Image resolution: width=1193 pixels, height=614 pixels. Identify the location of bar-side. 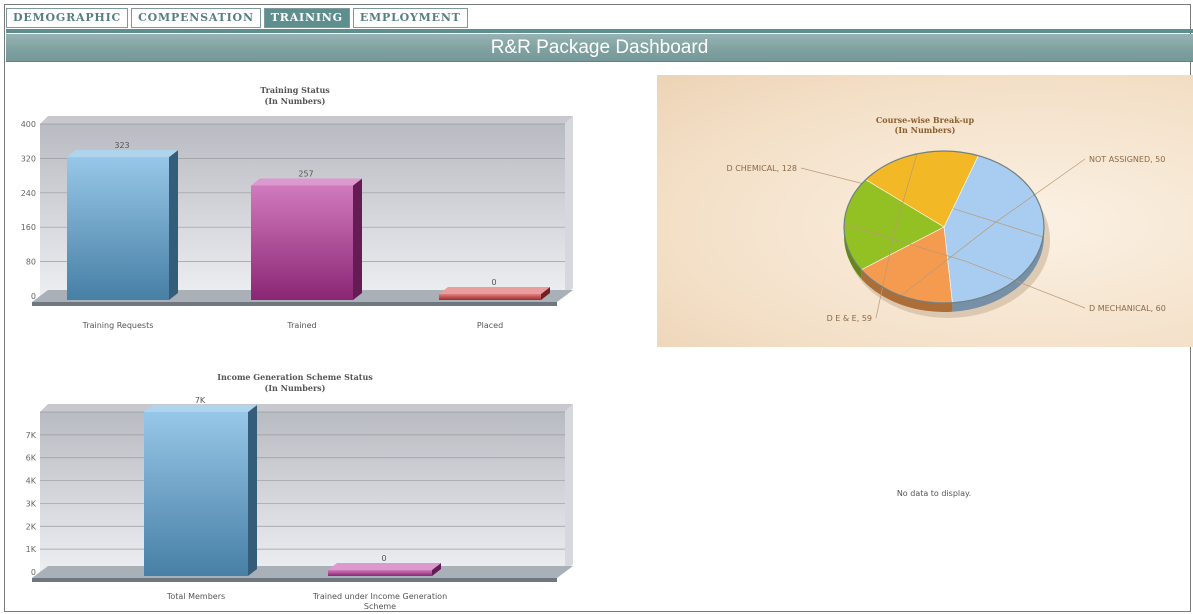
(252, 490).